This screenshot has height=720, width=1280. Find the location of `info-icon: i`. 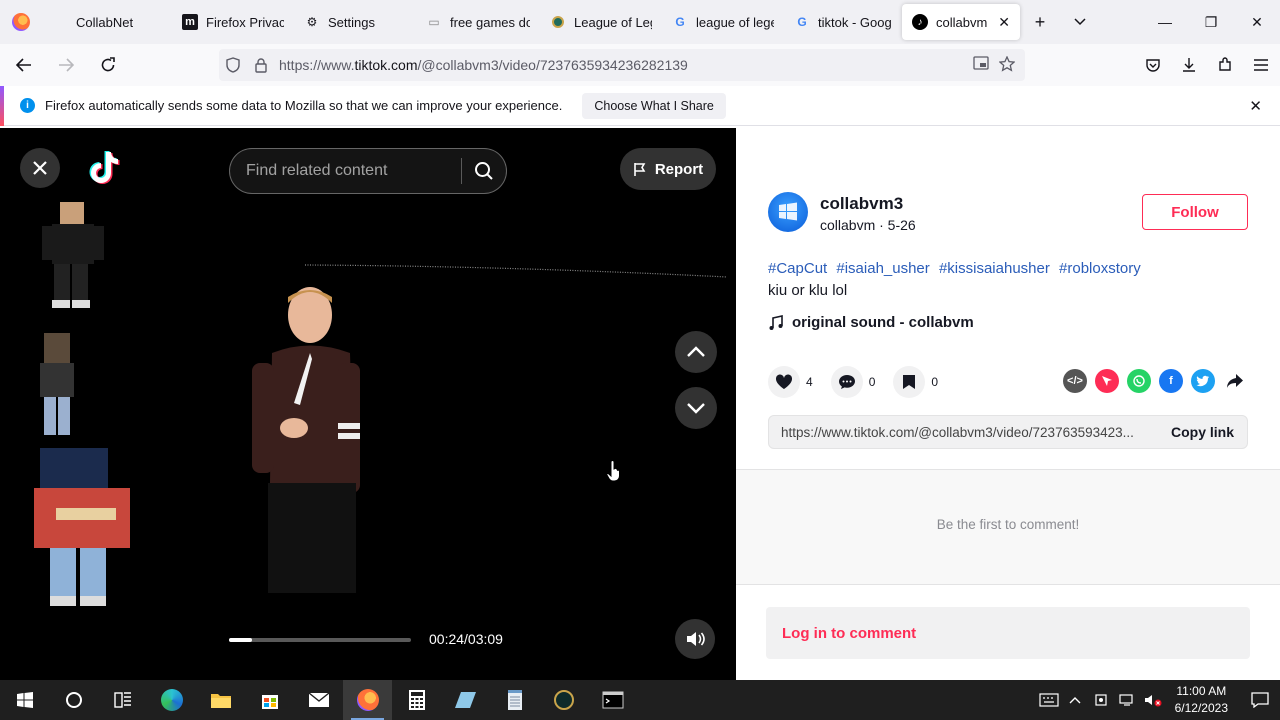

info-icon: i is located at coordinates (27, 105).